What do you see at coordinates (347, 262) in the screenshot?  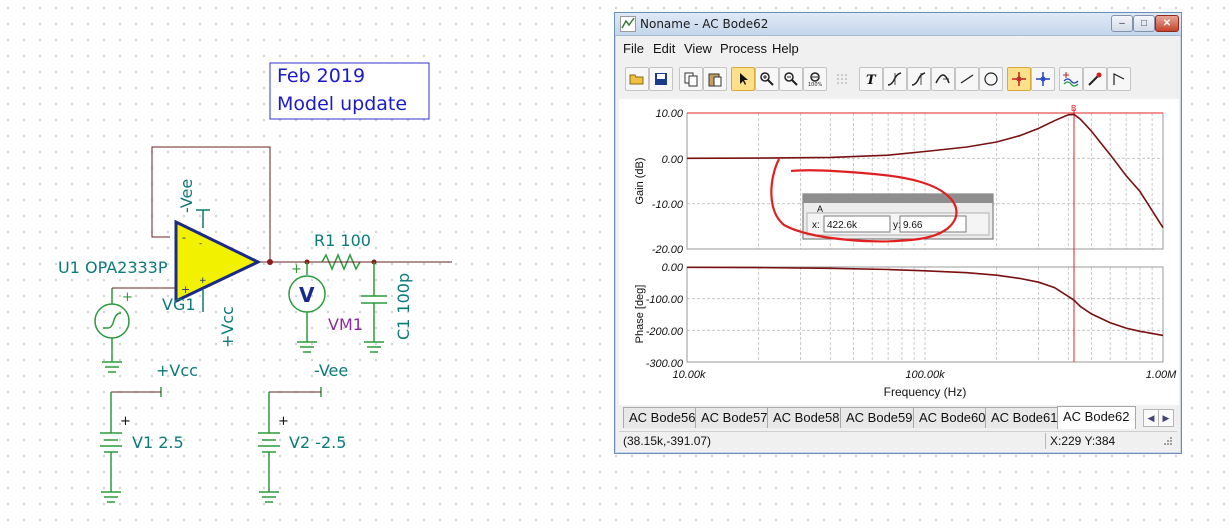 I see `resistor-r1` at bounding box center [347, 262].